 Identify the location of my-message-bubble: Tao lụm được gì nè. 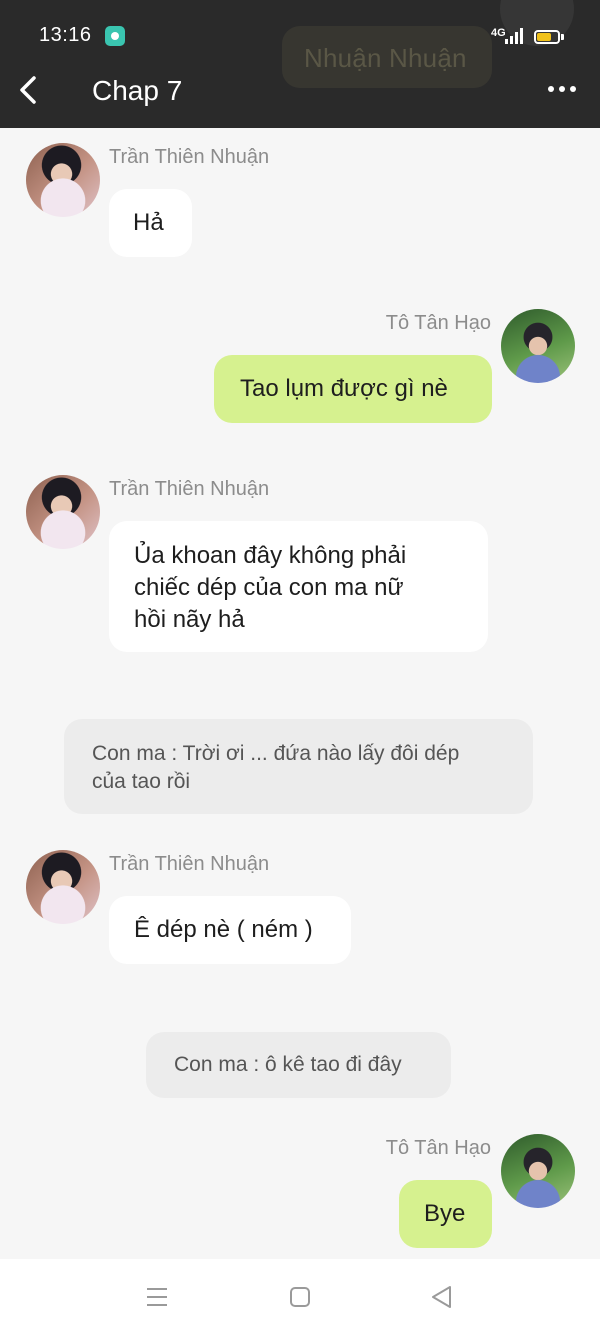
(353, 389).